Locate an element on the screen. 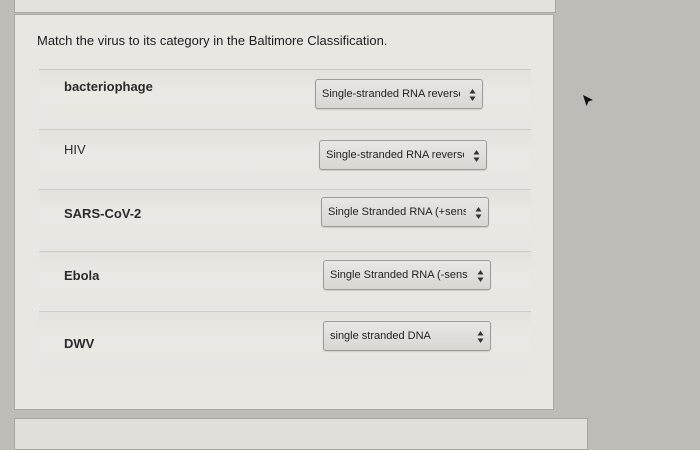 The image size is (700, 450). virus-label: SARS-CoV-2 is located at coordinates (103, 213).